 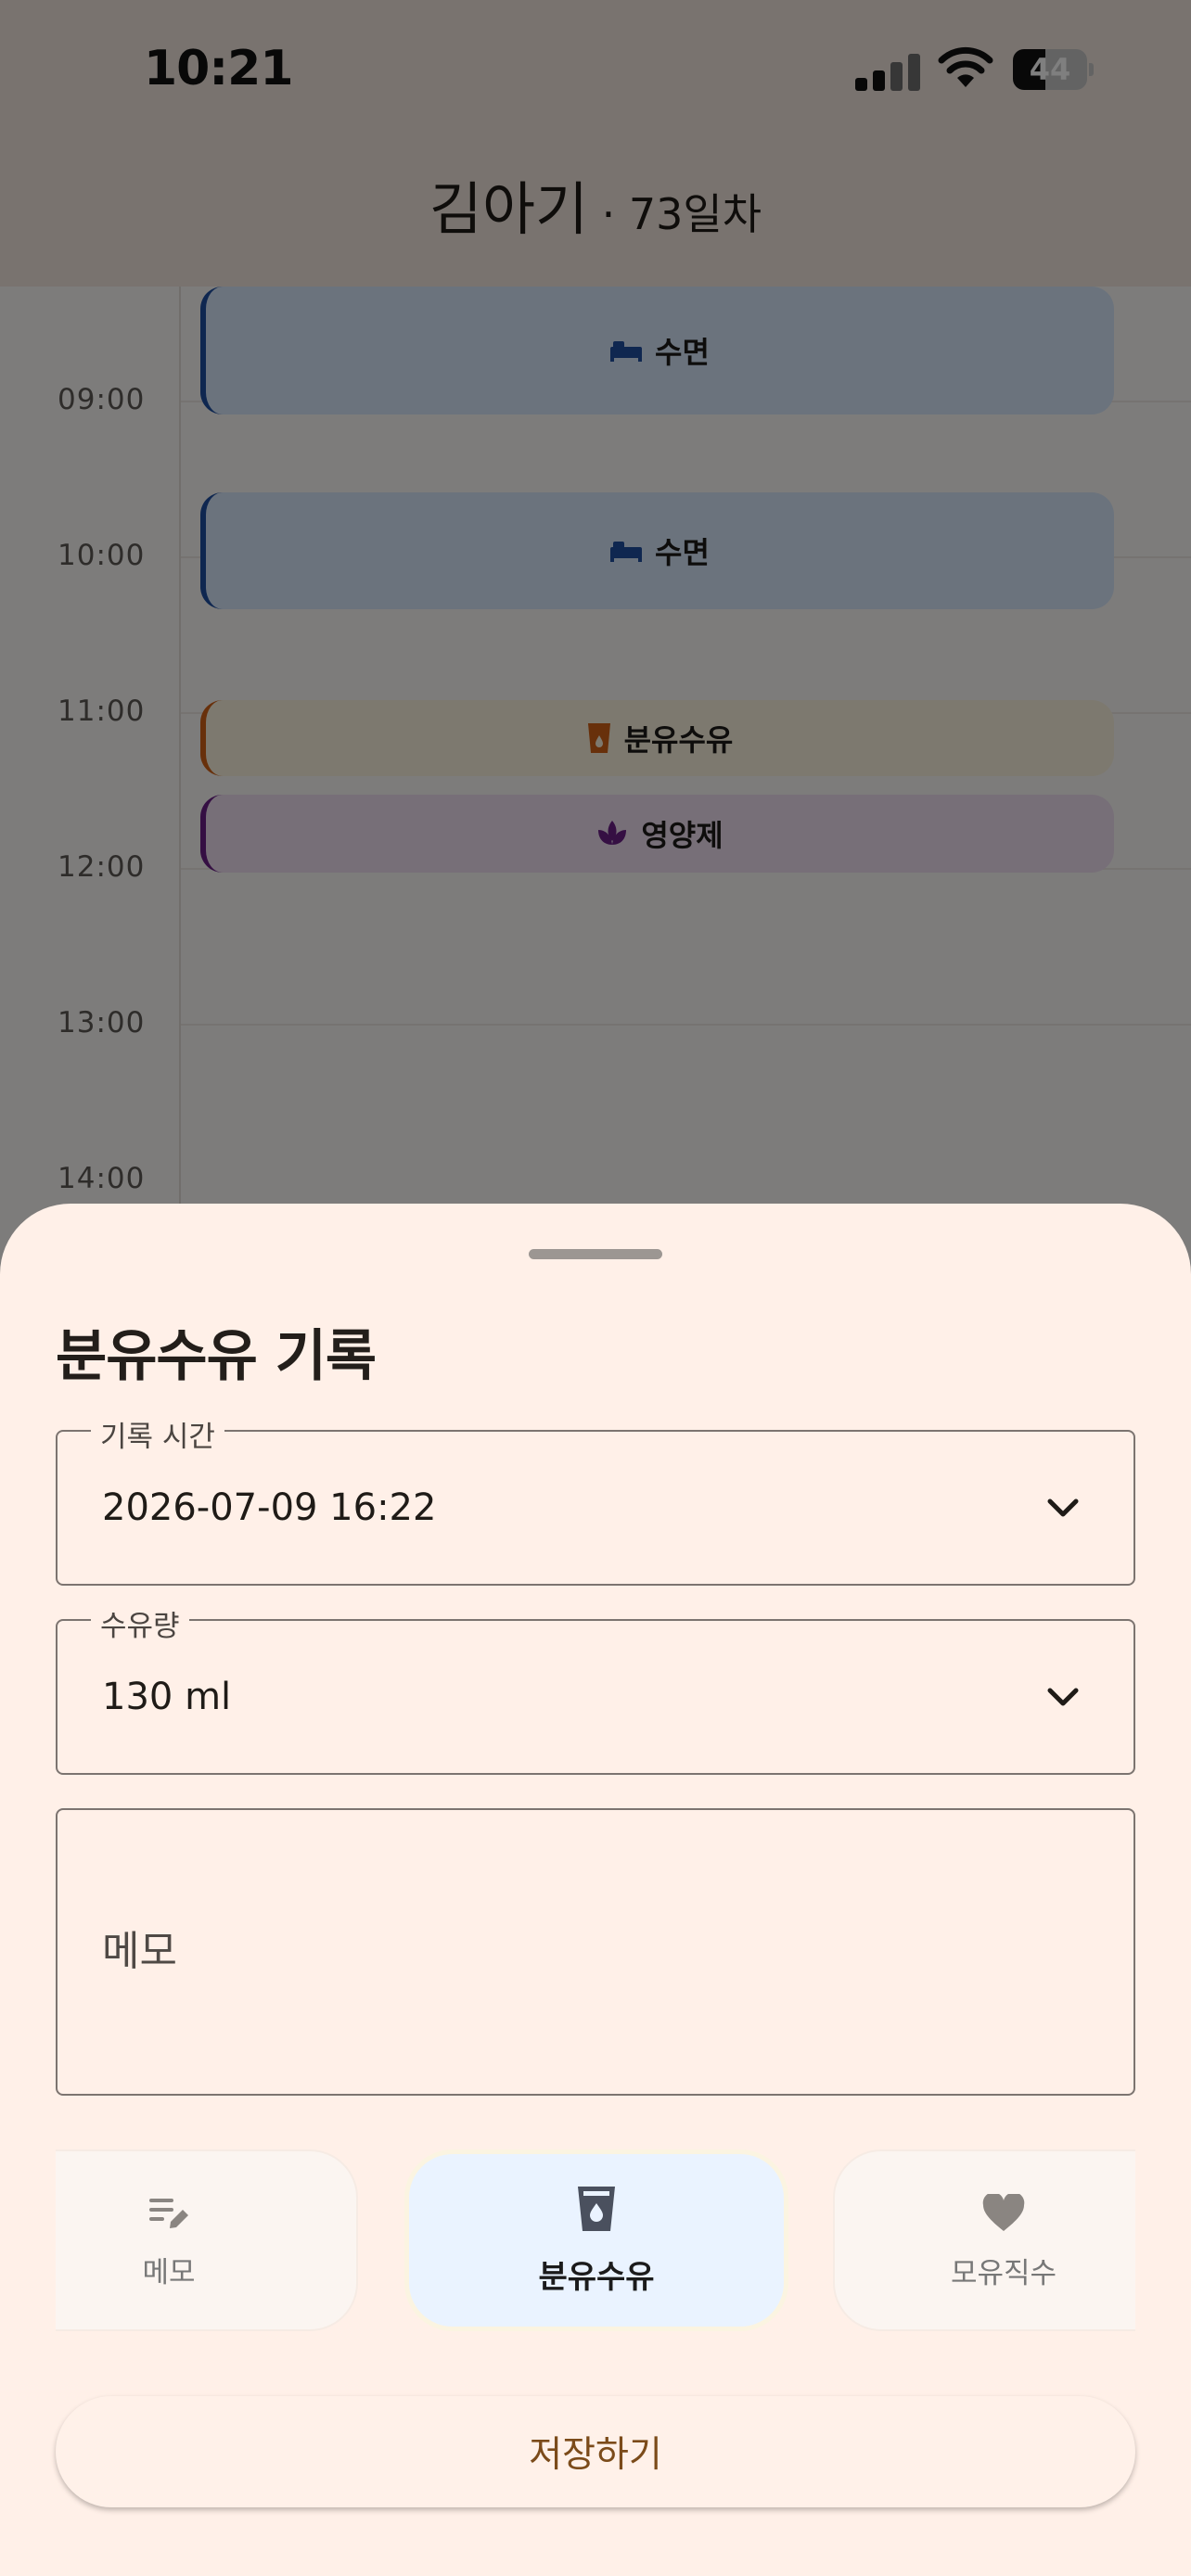 What do you see at coordinates (216, 1357) in the screenshot?
I see `sheet-title: 분유수유 기록` at bounding box center [216, 1357].